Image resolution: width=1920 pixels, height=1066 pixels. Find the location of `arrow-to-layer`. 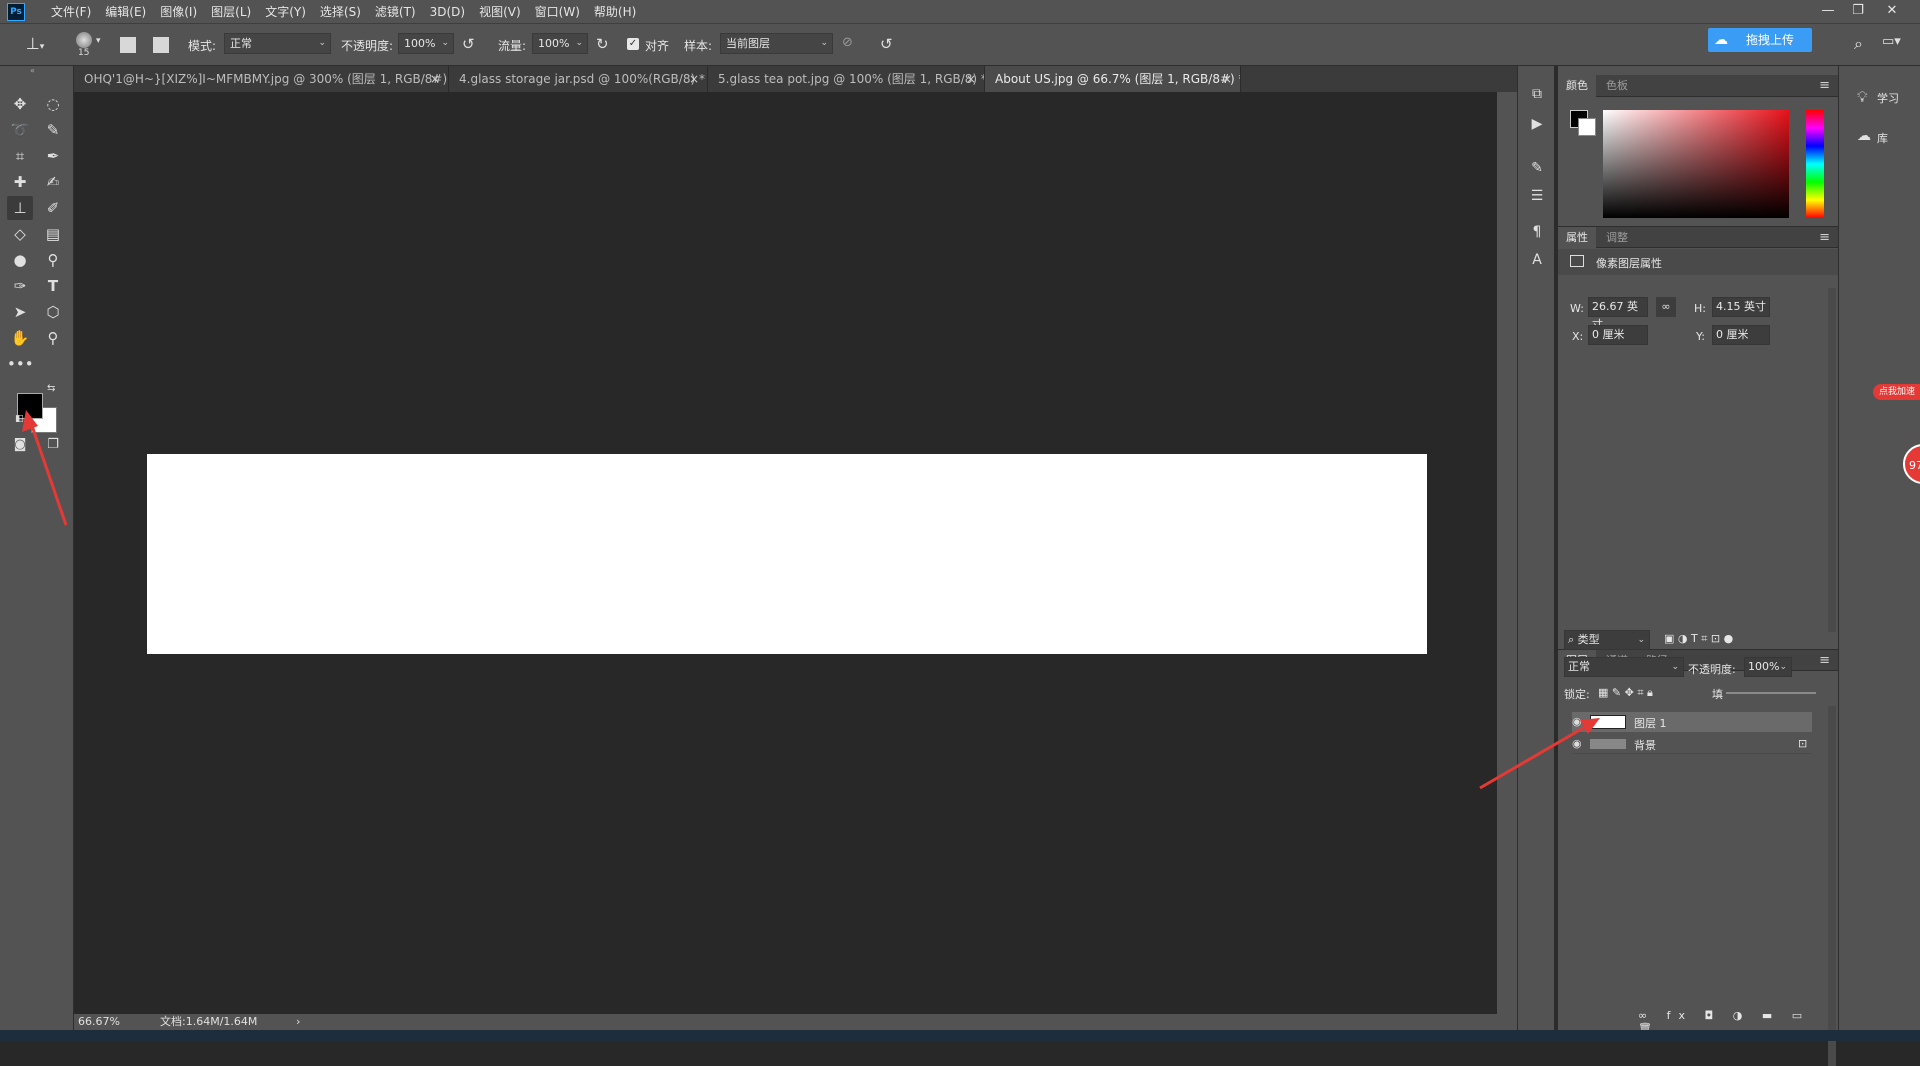

arrow-to-layer is located at coordinates (1535, 756).